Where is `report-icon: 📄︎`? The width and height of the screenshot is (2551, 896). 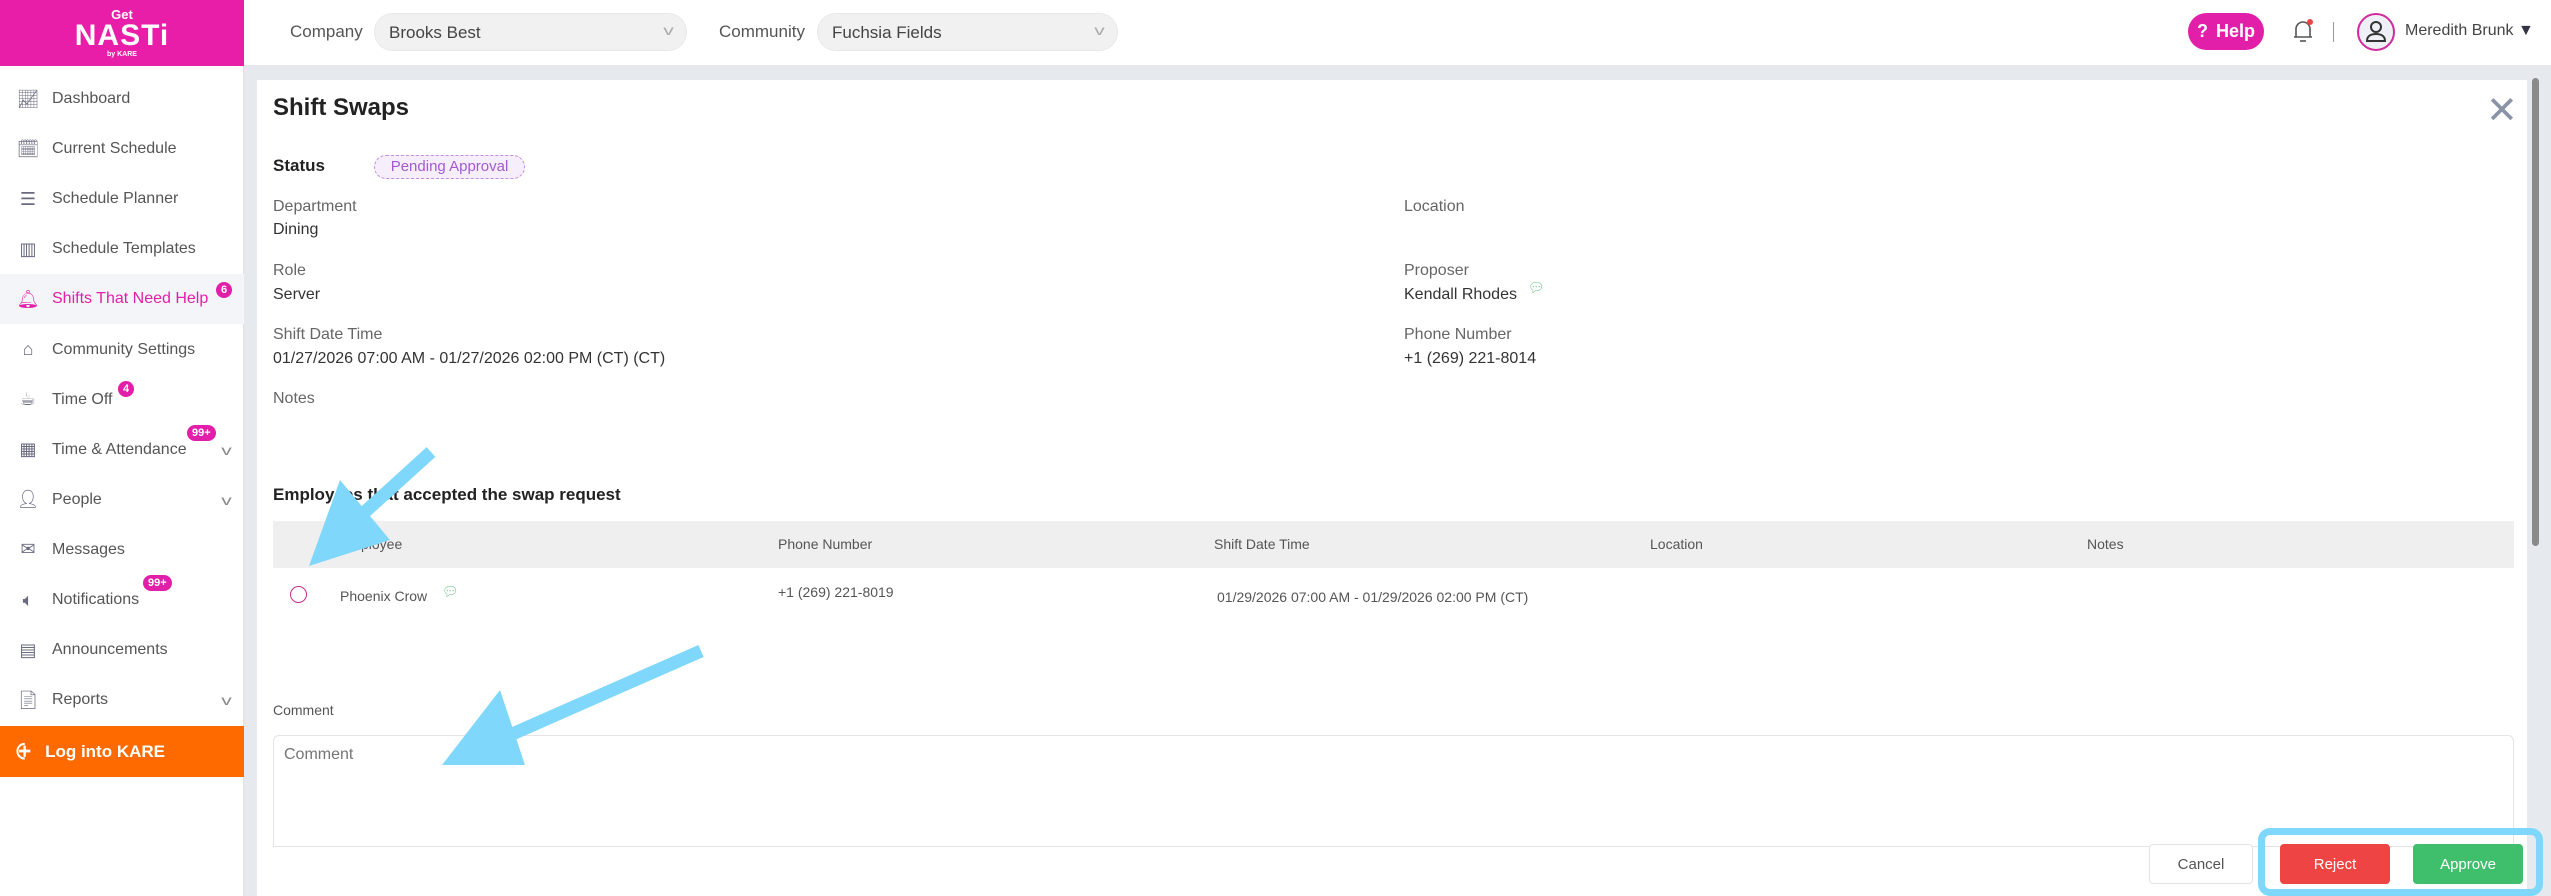
report-icon: 📄︎ is located at coordinates (28, 699).